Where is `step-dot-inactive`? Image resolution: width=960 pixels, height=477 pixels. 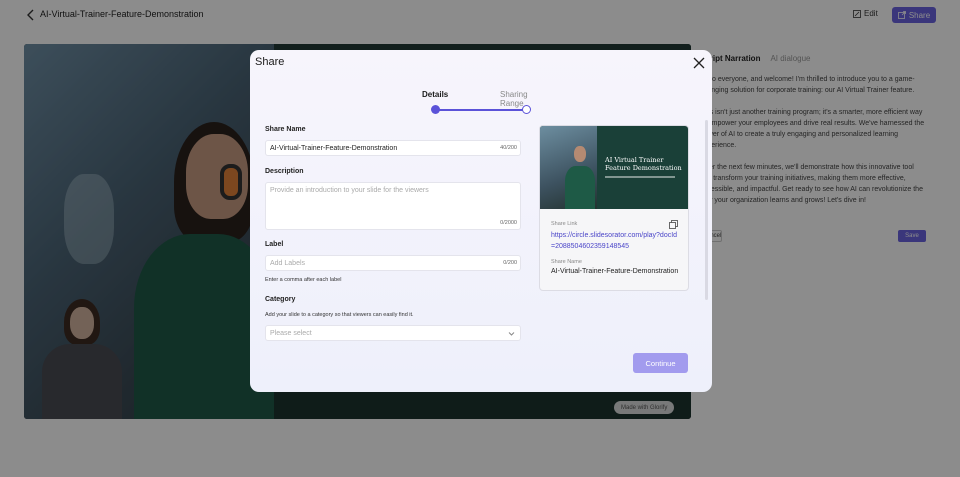
step-dot-inactive is located at coordinates (526, 109).